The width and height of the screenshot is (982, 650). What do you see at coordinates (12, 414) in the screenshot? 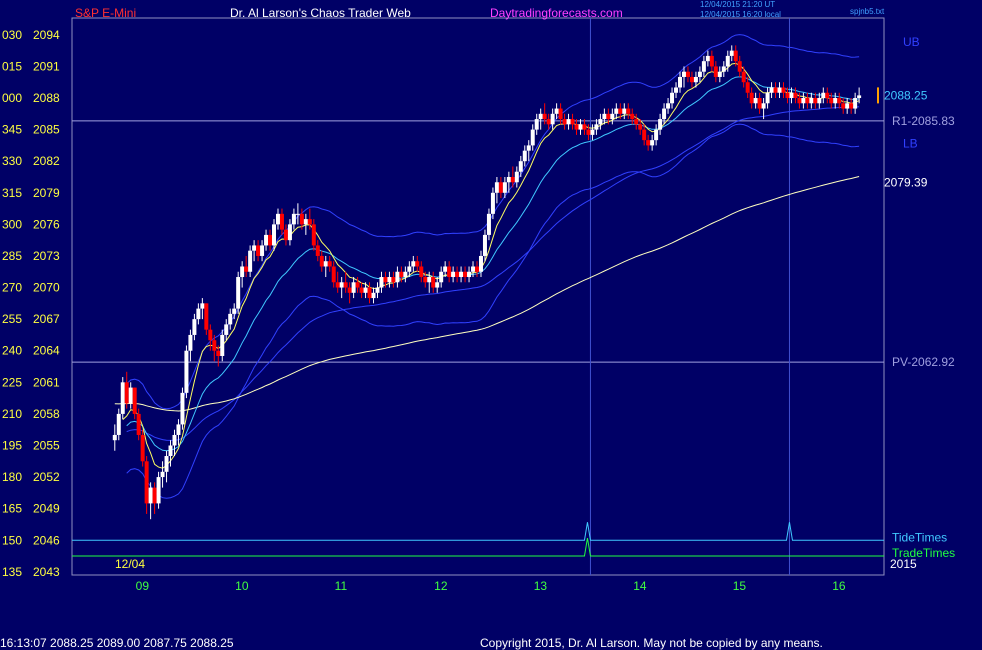
I see `y-angle-label: 210` at bounding box center [12, 414].